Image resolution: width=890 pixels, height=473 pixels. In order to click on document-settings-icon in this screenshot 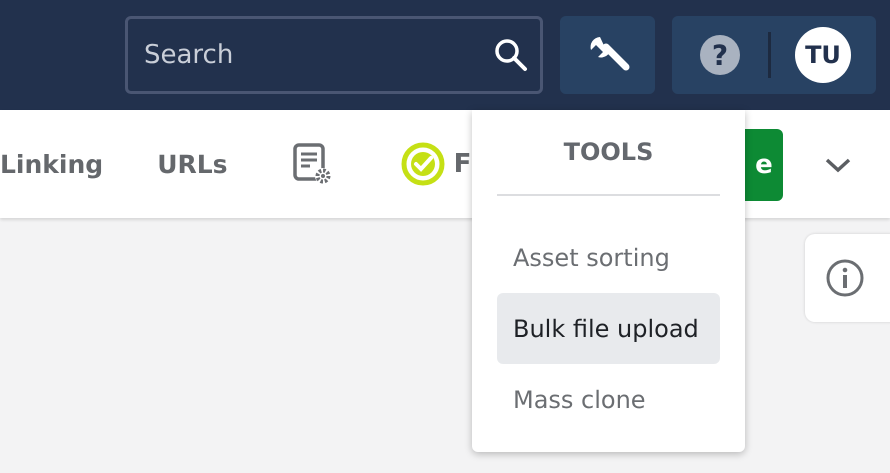, I will do `click(312, 164)`.